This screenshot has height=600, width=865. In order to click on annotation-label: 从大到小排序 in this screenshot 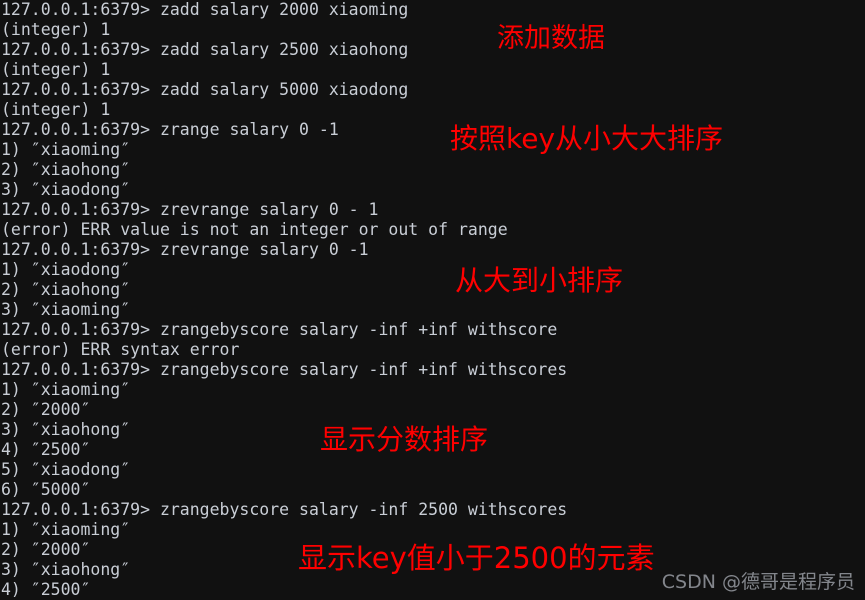, I will do `click(539, 280)`.